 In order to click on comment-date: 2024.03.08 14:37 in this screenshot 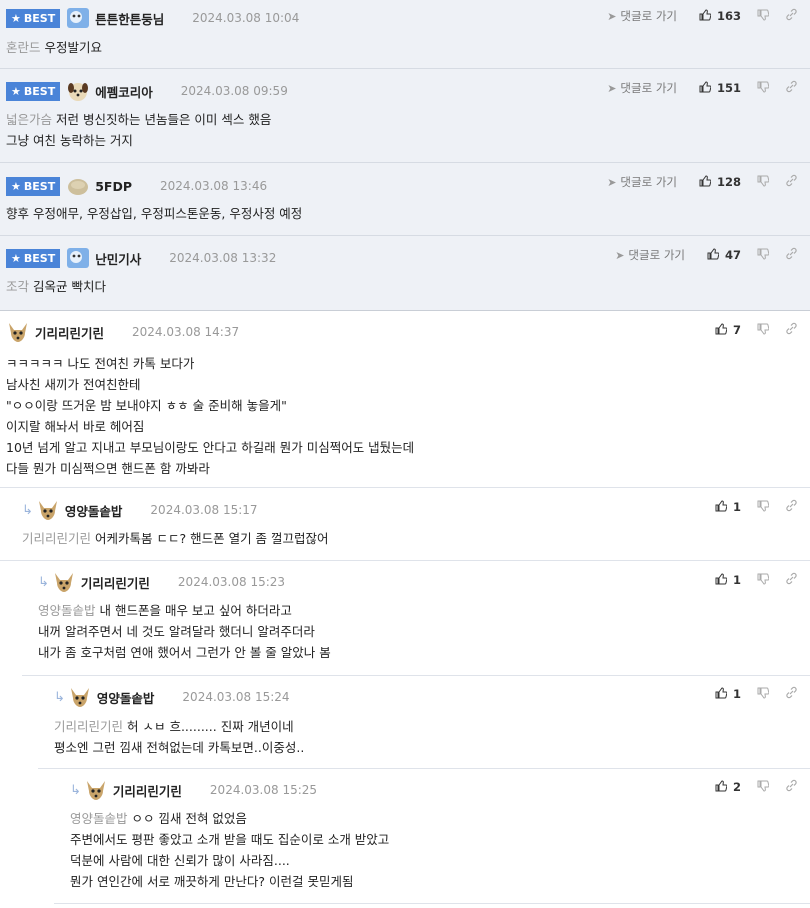, I will do `click(186, 332)`.